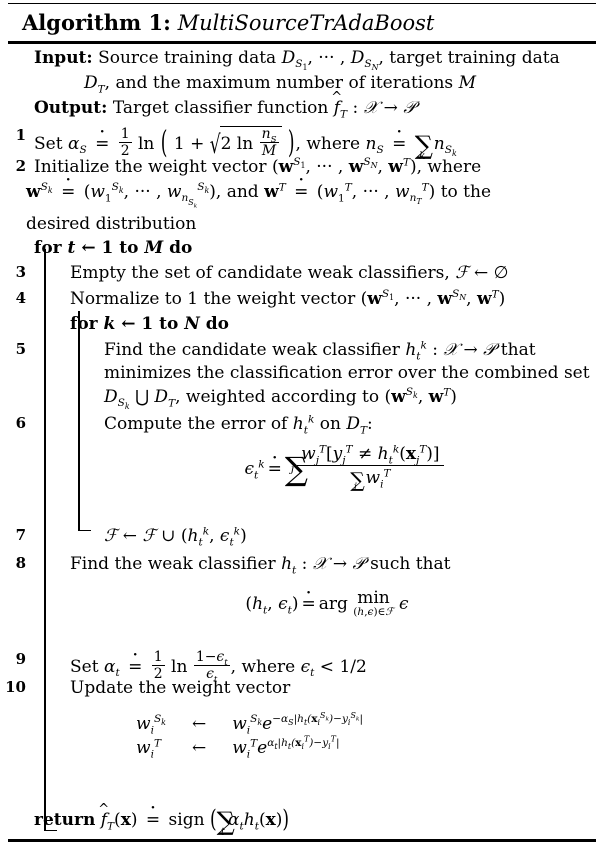 Image resolution: width=604 pixels, height=846 pixels. Describe the element at coordinates (48, 248) in the screenshot. I see `for-keyword-outer: for` at that location.